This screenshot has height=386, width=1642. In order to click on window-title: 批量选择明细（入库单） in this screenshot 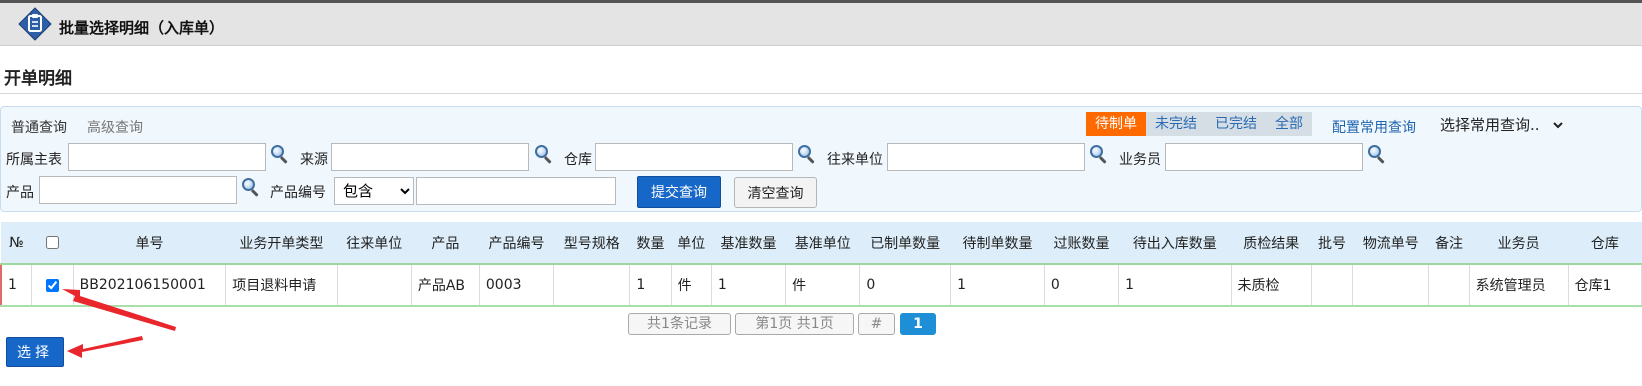, I will do `click(142, 28)`.